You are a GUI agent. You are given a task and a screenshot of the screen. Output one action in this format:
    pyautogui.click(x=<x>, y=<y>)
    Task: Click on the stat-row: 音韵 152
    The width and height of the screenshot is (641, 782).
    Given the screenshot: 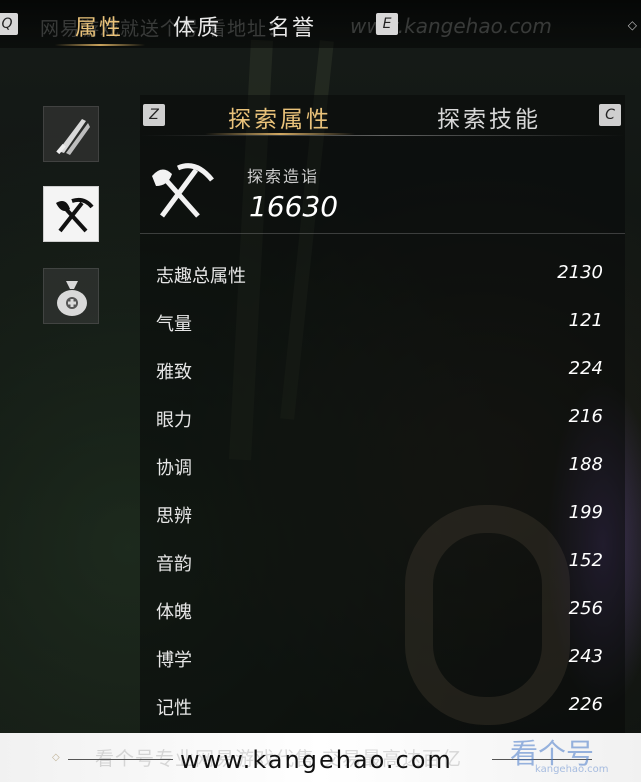 What is the action you would take?
    pyautogui.click(x=382, y=562)
    